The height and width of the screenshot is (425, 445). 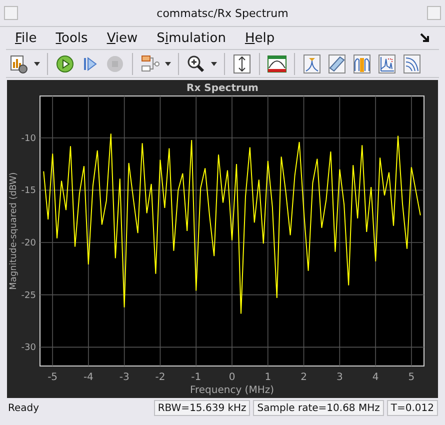 What do you see at coordinates (65, 64) in the screenshot?
I see `run-button` at bounding box center [65, 64].